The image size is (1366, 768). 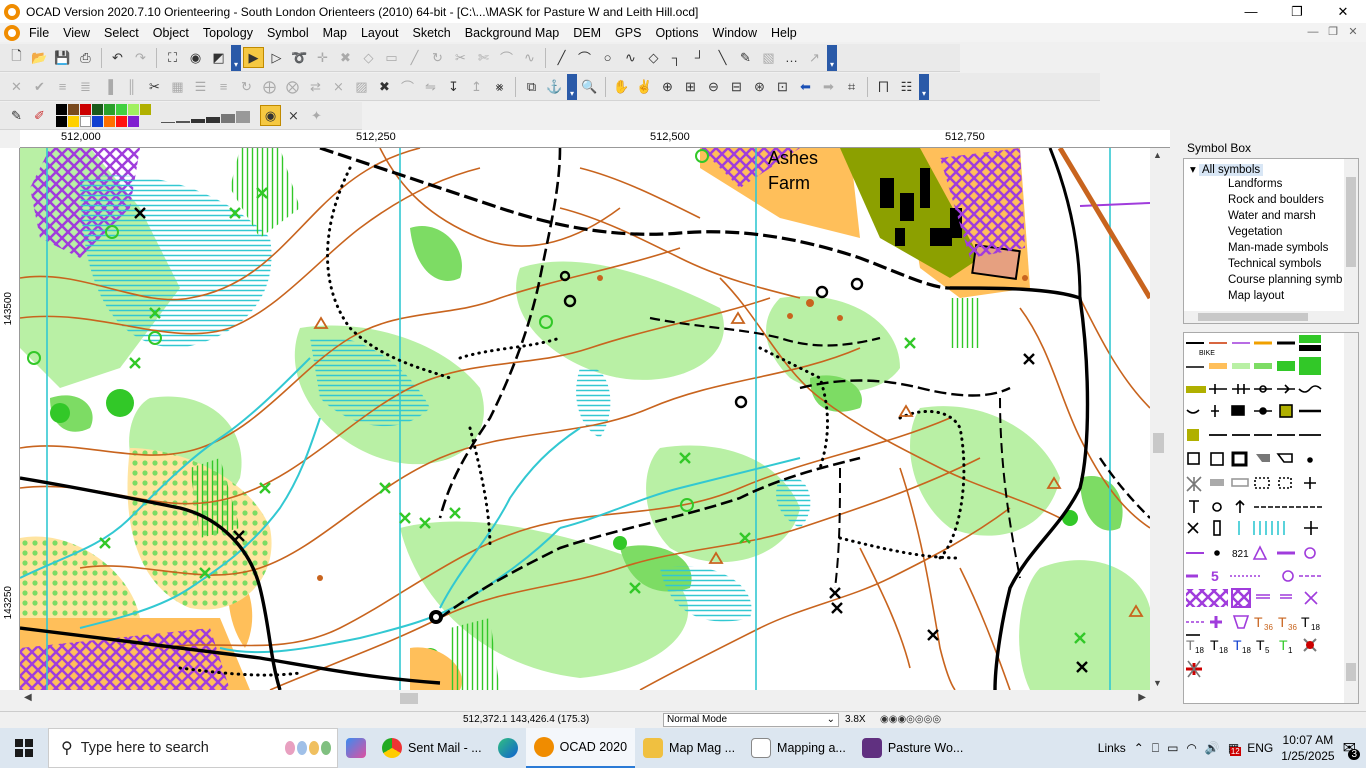 I want to click on add-vertex-icon: ✛, so click(x=322, y=57).